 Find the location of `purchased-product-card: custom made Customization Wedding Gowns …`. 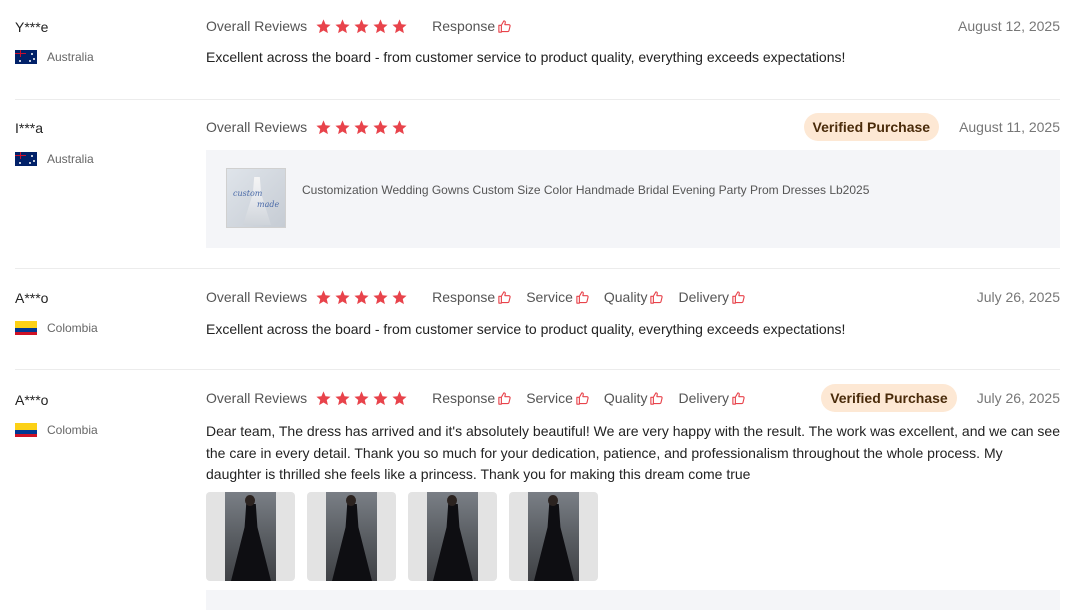

purchased-product-card: custom made Customization Wedding Gowns … is located at coordinates (633, 199).